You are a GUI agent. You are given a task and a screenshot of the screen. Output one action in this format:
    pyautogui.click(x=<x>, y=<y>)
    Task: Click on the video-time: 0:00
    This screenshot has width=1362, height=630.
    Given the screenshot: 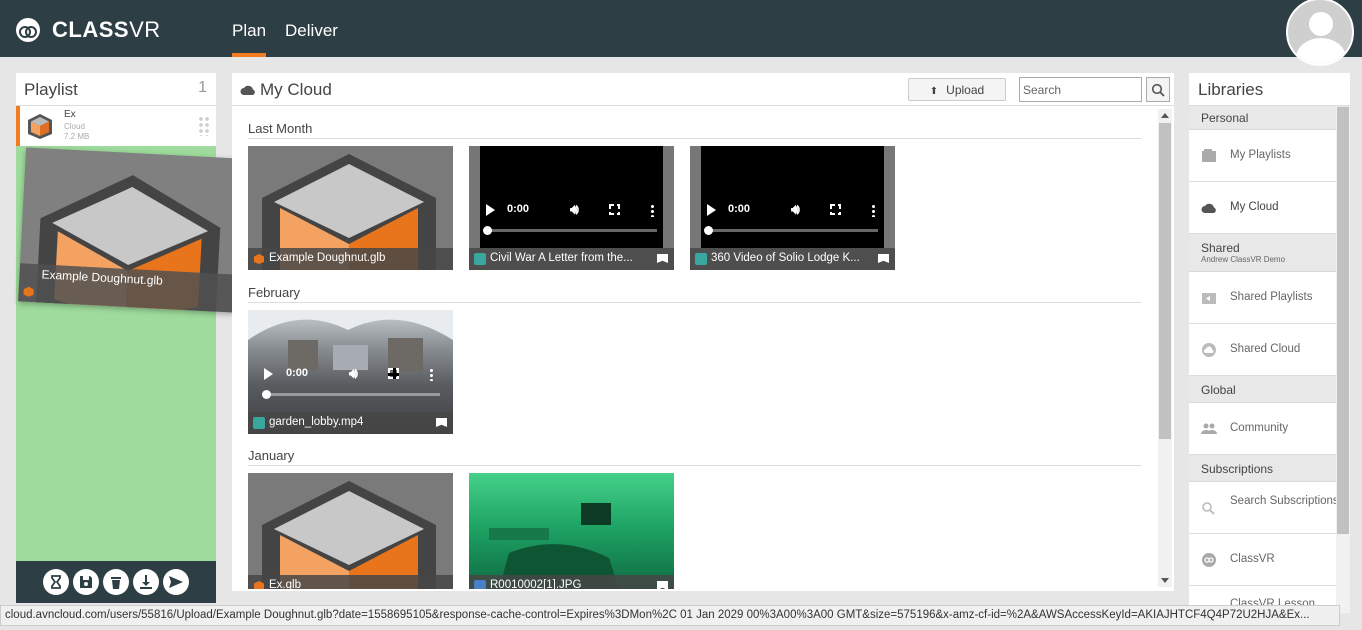 What is the action you would take?
    pyautogui.click(x=297, y=373)
    